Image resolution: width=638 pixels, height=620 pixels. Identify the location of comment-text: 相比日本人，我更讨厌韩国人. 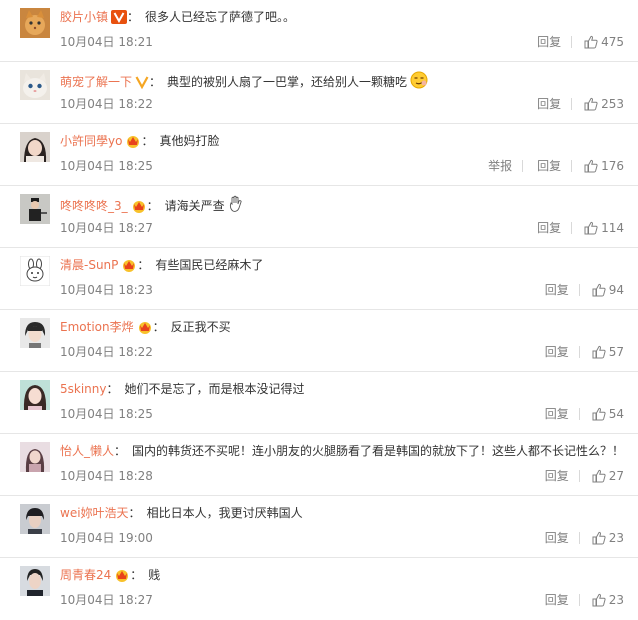
(224, 513).